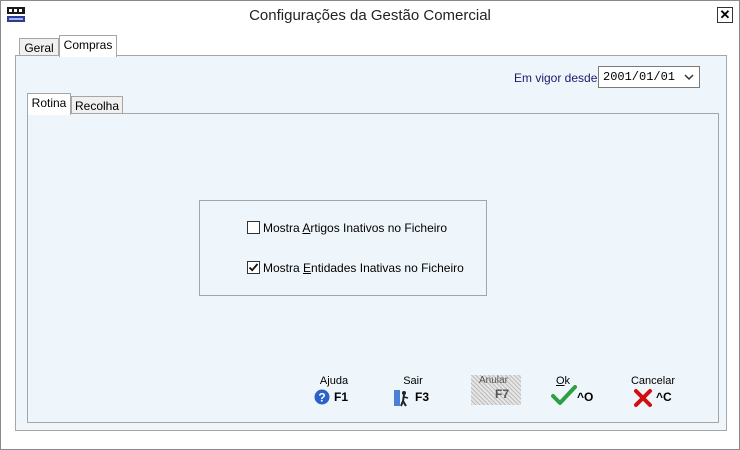  I want to click on chevron-down-icon, so click(689, 77).